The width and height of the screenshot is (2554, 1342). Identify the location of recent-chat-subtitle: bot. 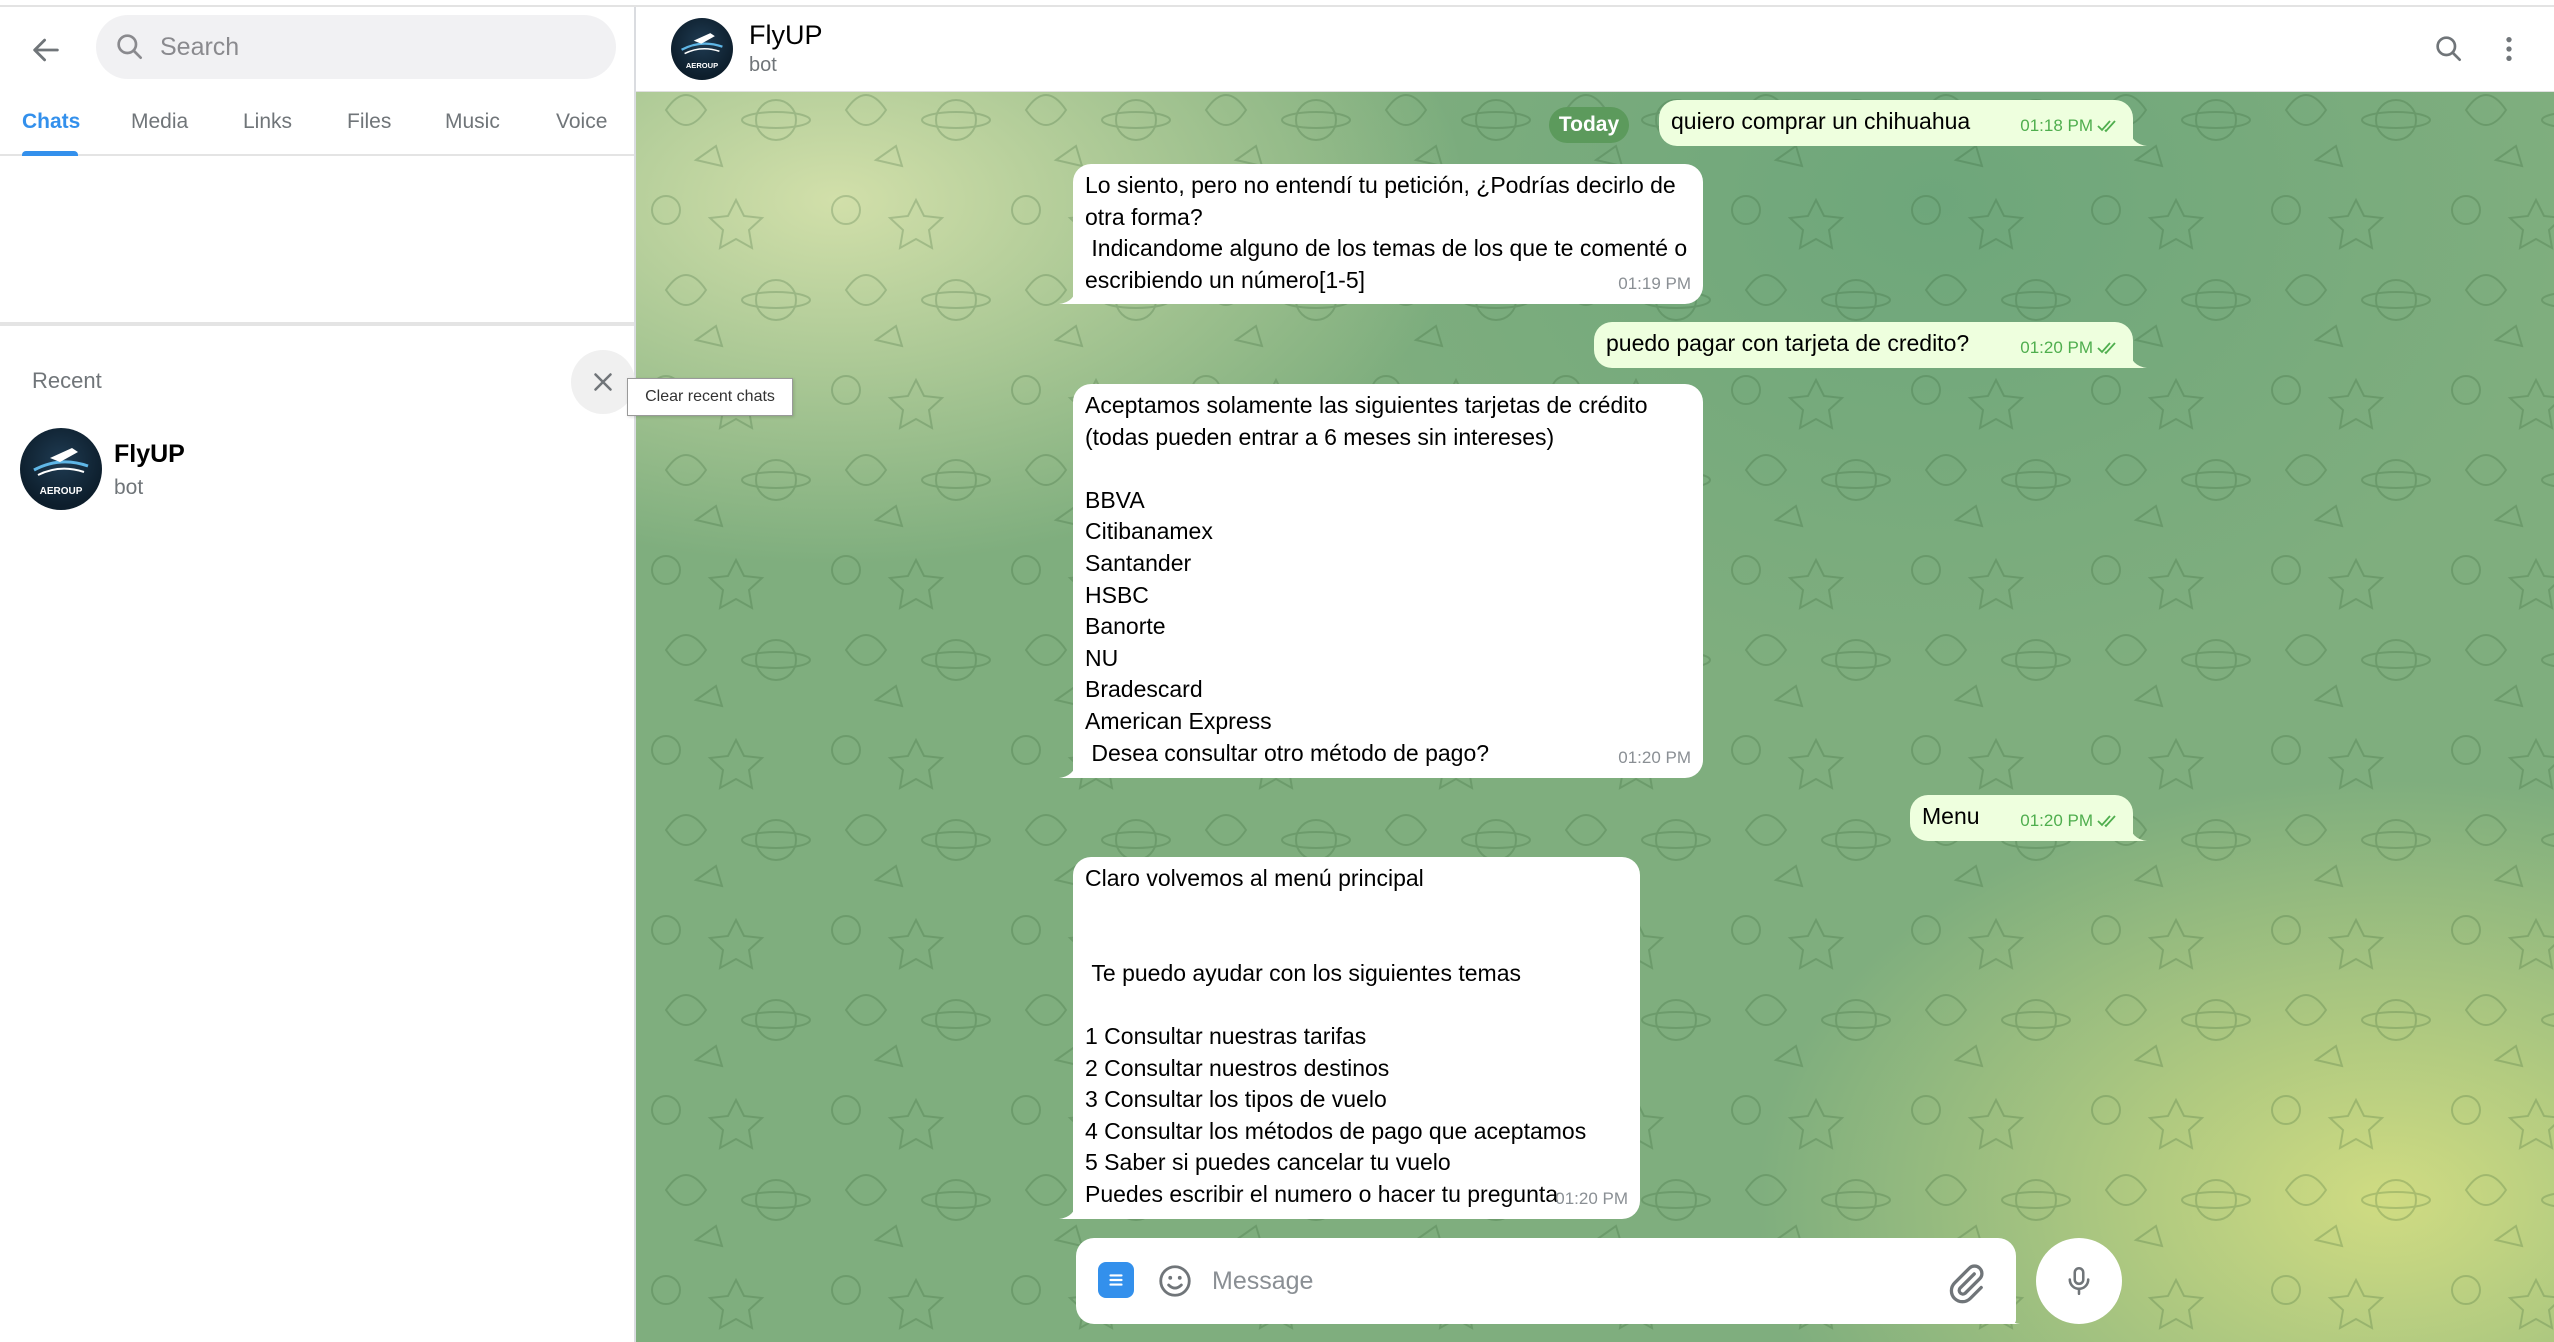
(129, 487).